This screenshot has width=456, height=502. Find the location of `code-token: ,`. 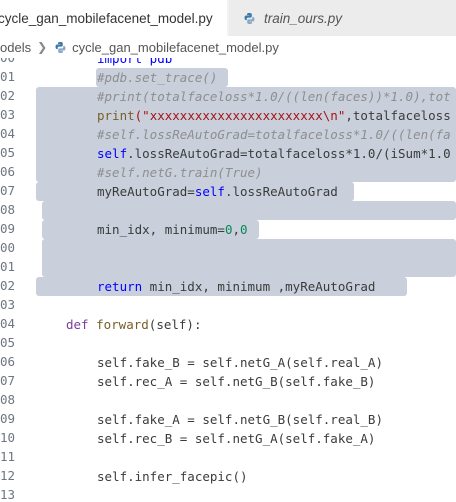

code-token: , is located at coordinates (236, 229).